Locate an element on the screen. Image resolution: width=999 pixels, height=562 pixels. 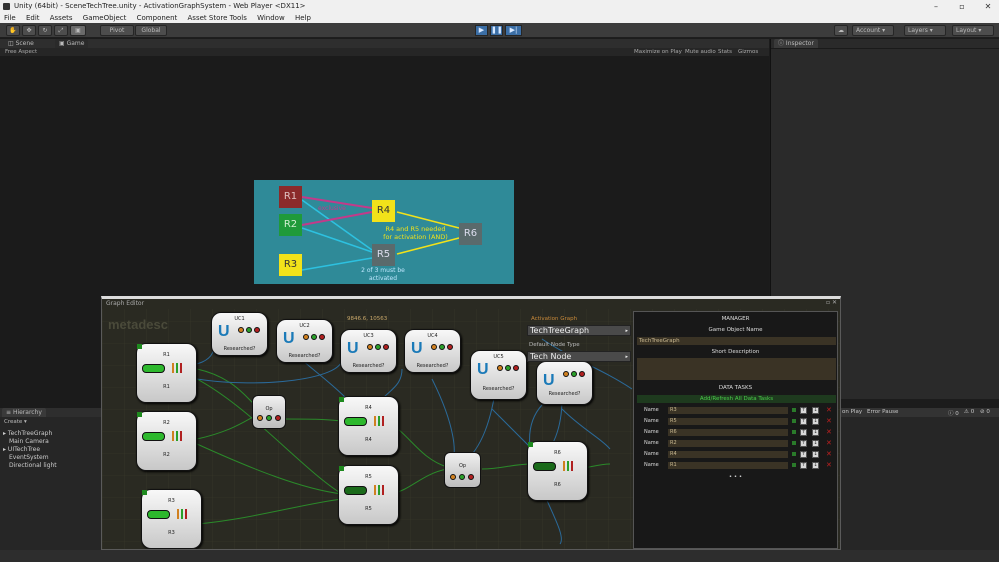
uc-node-uc4: UC4 U Researched? is located at coordinates (432, 351).